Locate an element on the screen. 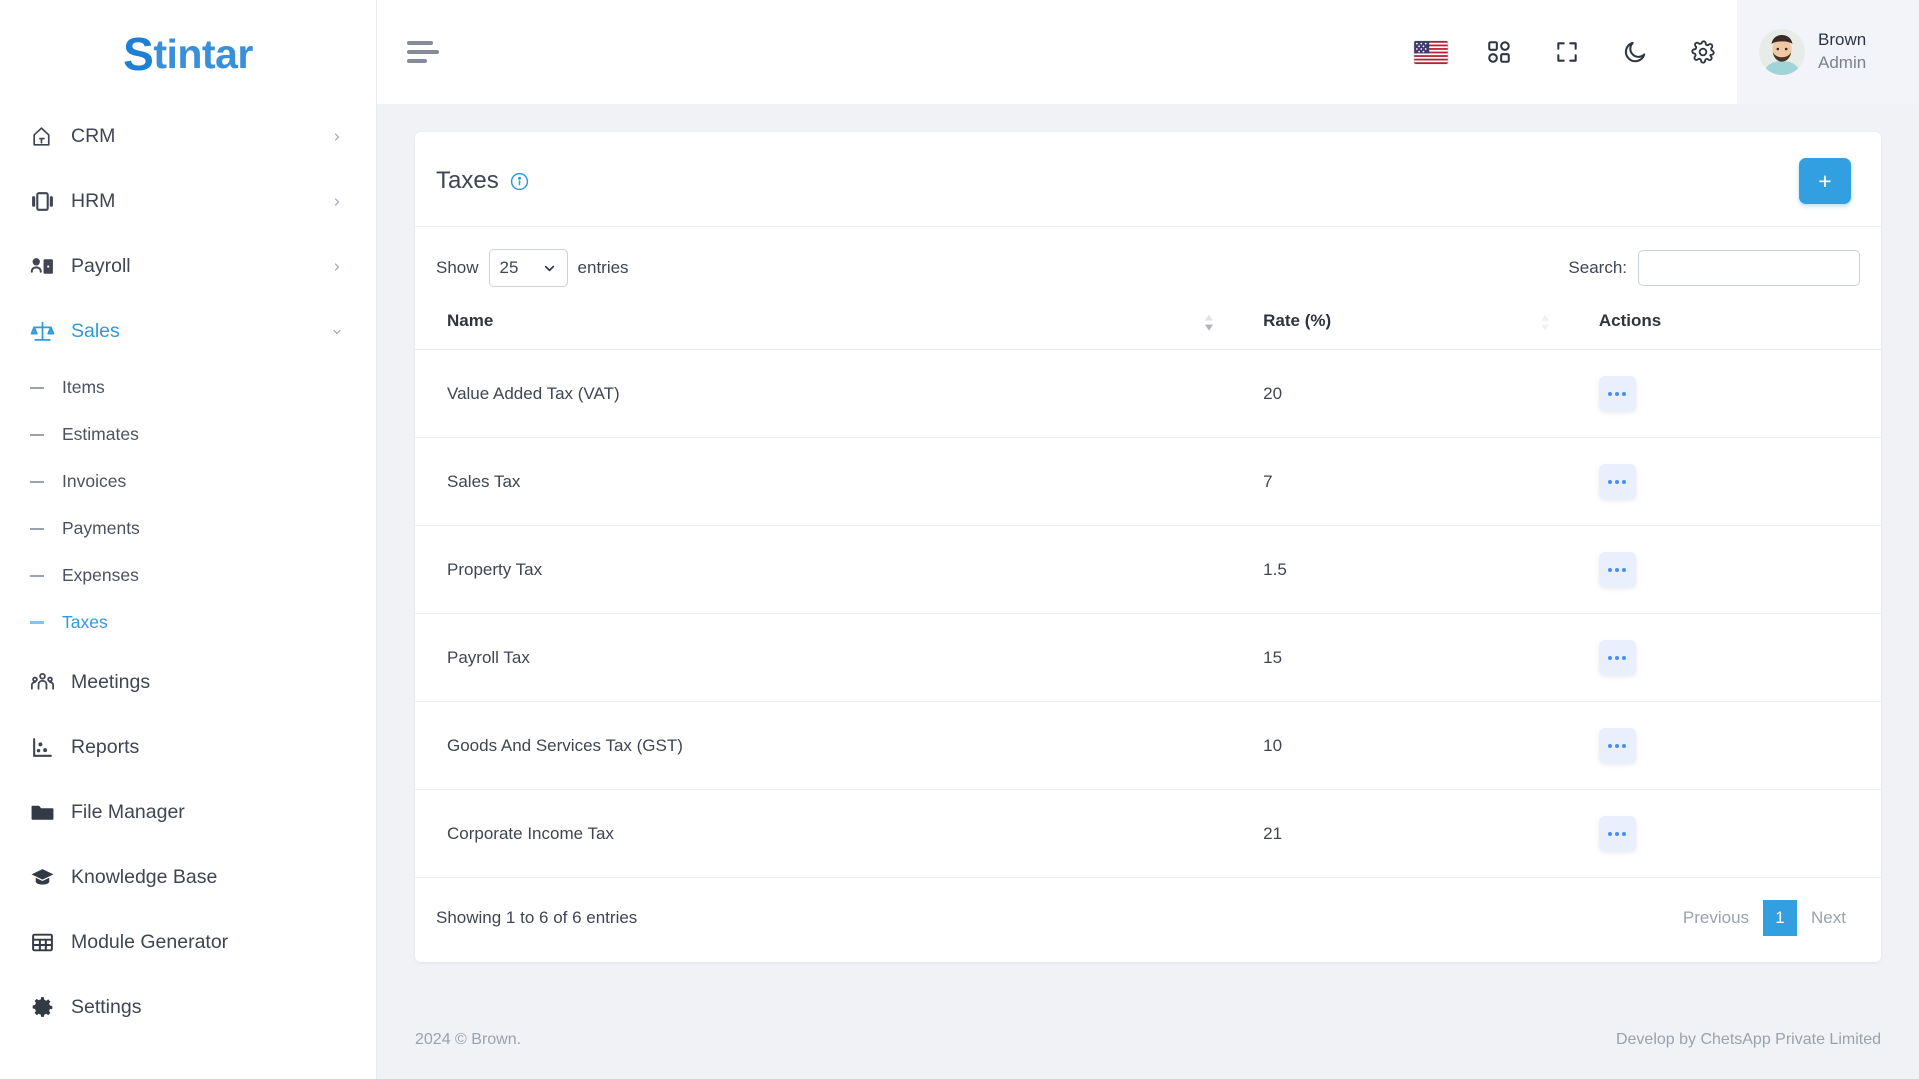 This screenshot has width=1919, height=1079. page-size-value: 25 is located at coordinates (509, 267).